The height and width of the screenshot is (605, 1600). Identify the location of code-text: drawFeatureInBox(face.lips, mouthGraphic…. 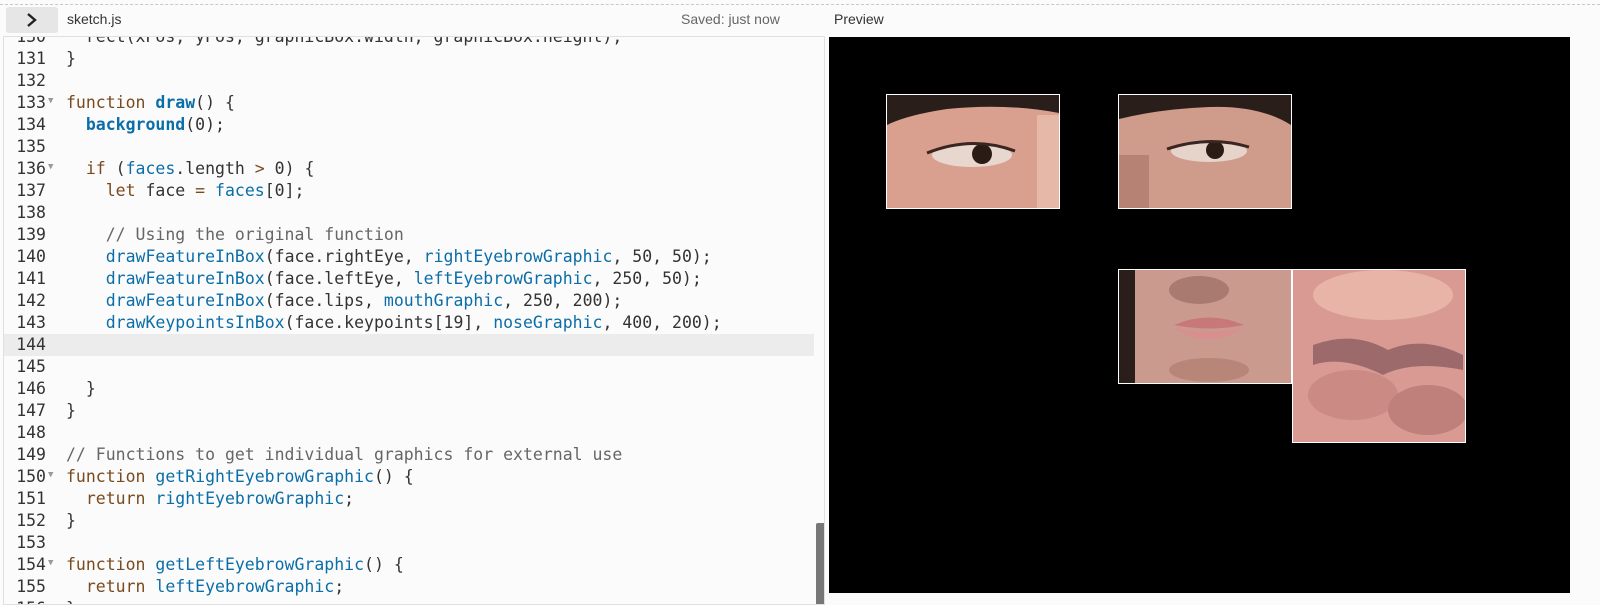
(344, 301).